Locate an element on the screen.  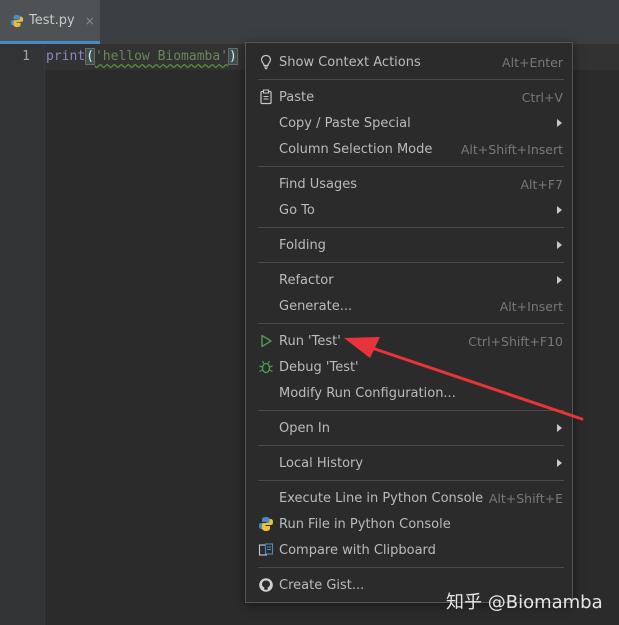
annotation-arrow is located at coordinates (464, 379).